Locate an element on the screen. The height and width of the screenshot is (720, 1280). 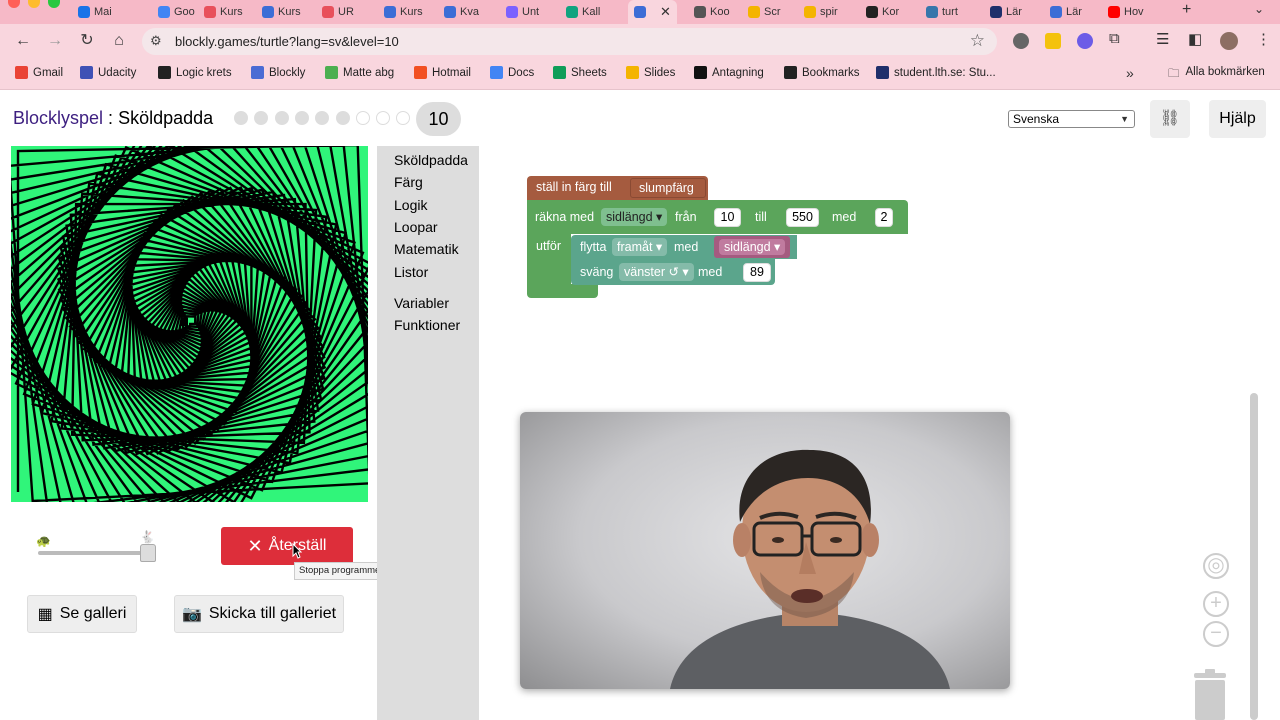
language-select: Svenska ▼ is located at coordinates (1071, 119).